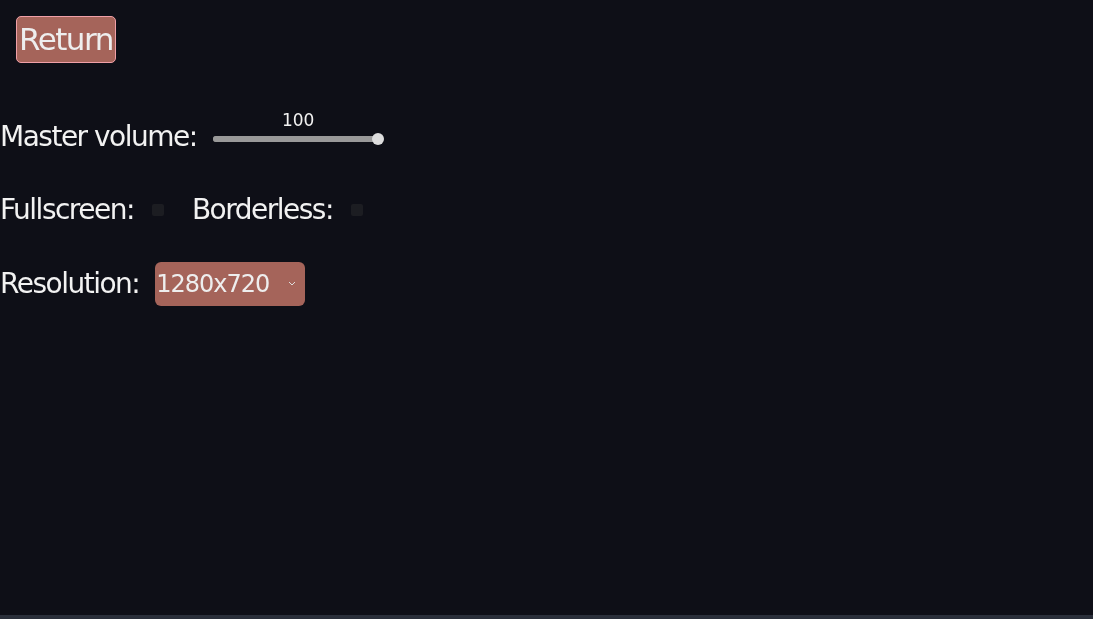  I want to click on volume-label: Master volume:, so click(98, 137).